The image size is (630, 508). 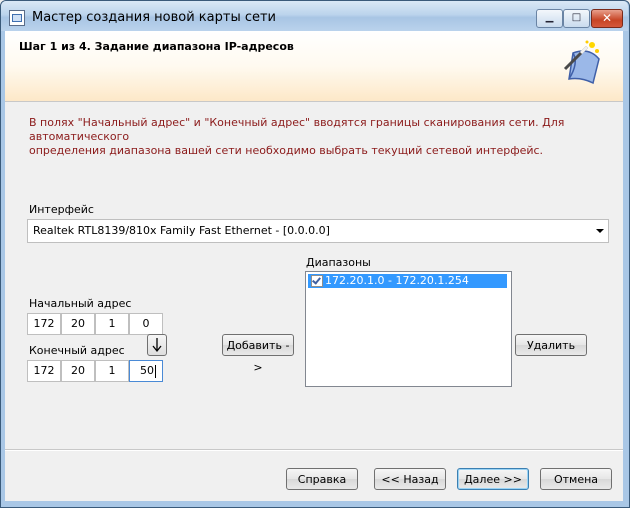 I want to click on end-address-label: Конечный адрес, so click(x=77, y=350).